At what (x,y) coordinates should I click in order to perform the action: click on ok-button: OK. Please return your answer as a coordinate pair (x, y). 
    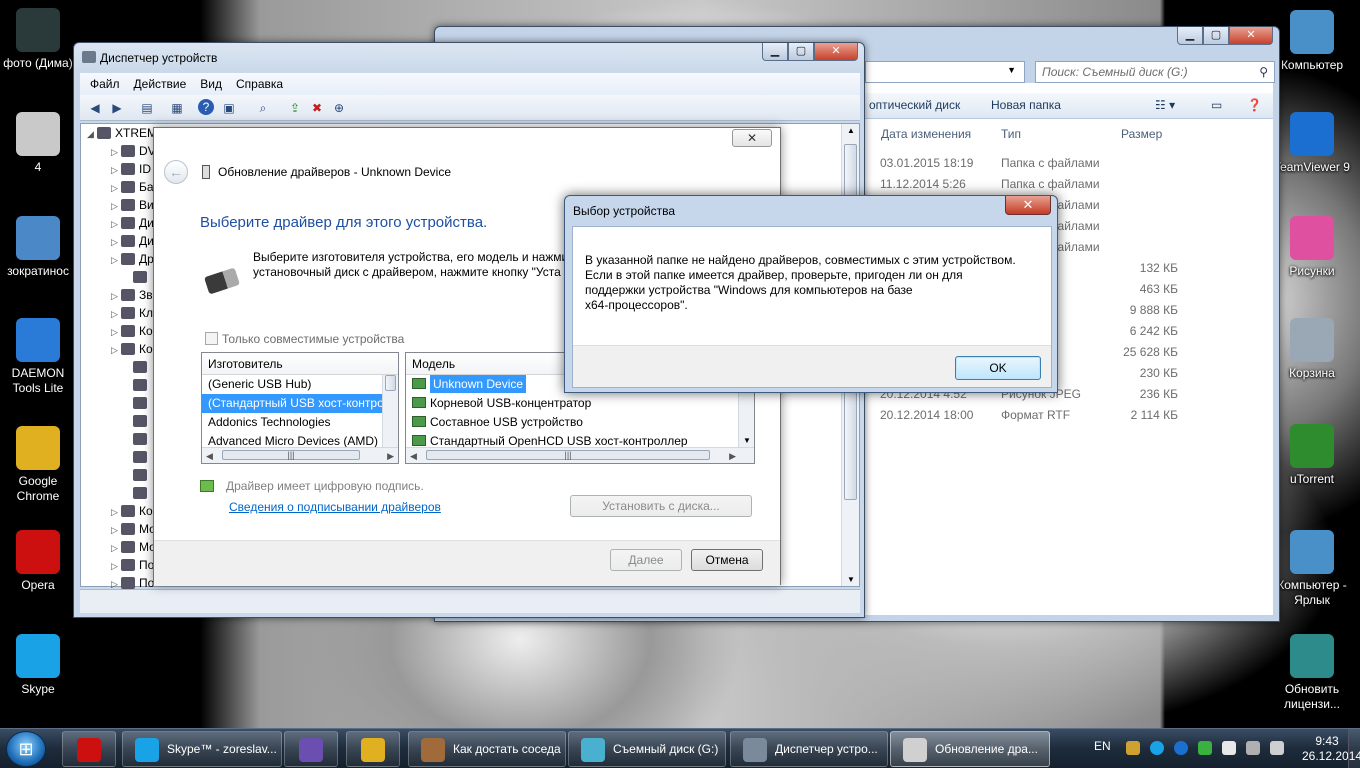
    Looking at the image, I should click on (998, 368).